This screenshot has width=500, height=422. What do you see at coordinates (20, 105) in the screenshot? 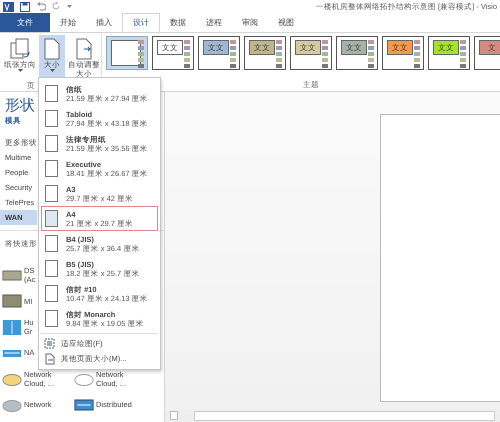
I see `pane-title: 形状` at bounding box center [20, 105].